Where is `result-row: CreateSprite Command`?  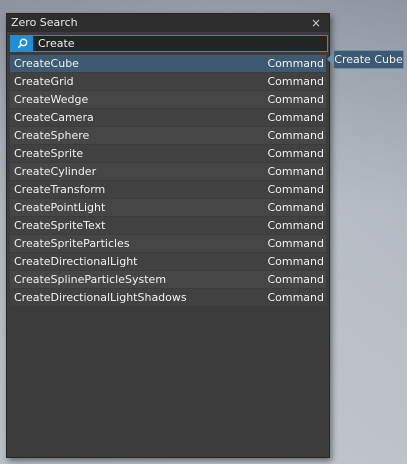 result-row: CreateSprite Command is located at coordinates (168, 153).